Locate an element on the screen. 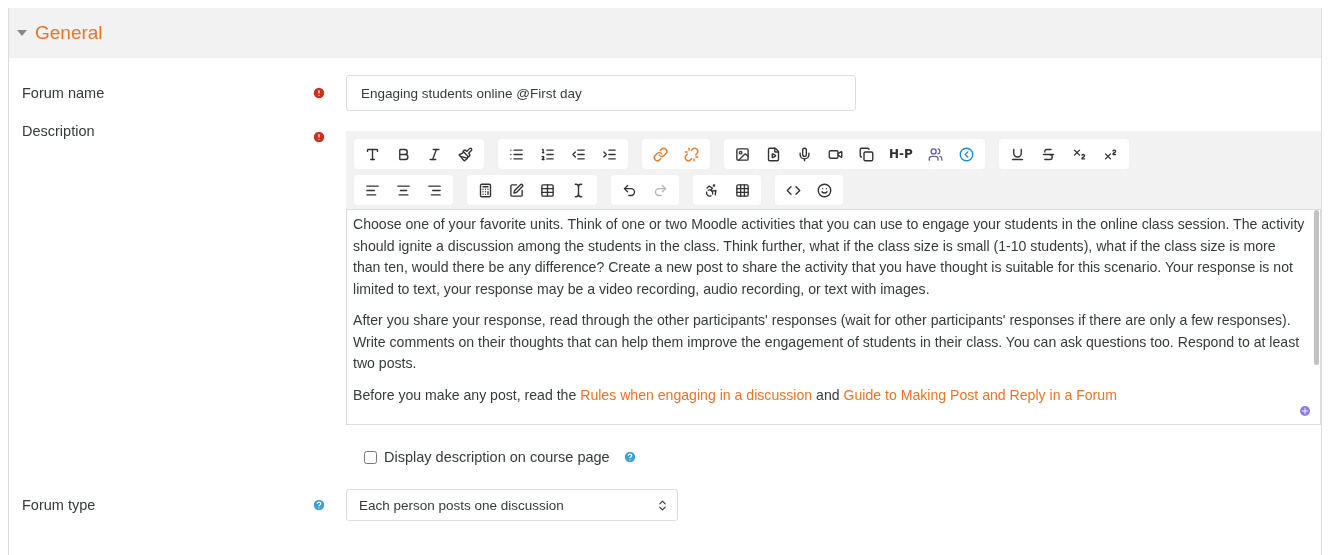  forum-type-select: Each person posts one discussion is located at coordinates (512, 505).